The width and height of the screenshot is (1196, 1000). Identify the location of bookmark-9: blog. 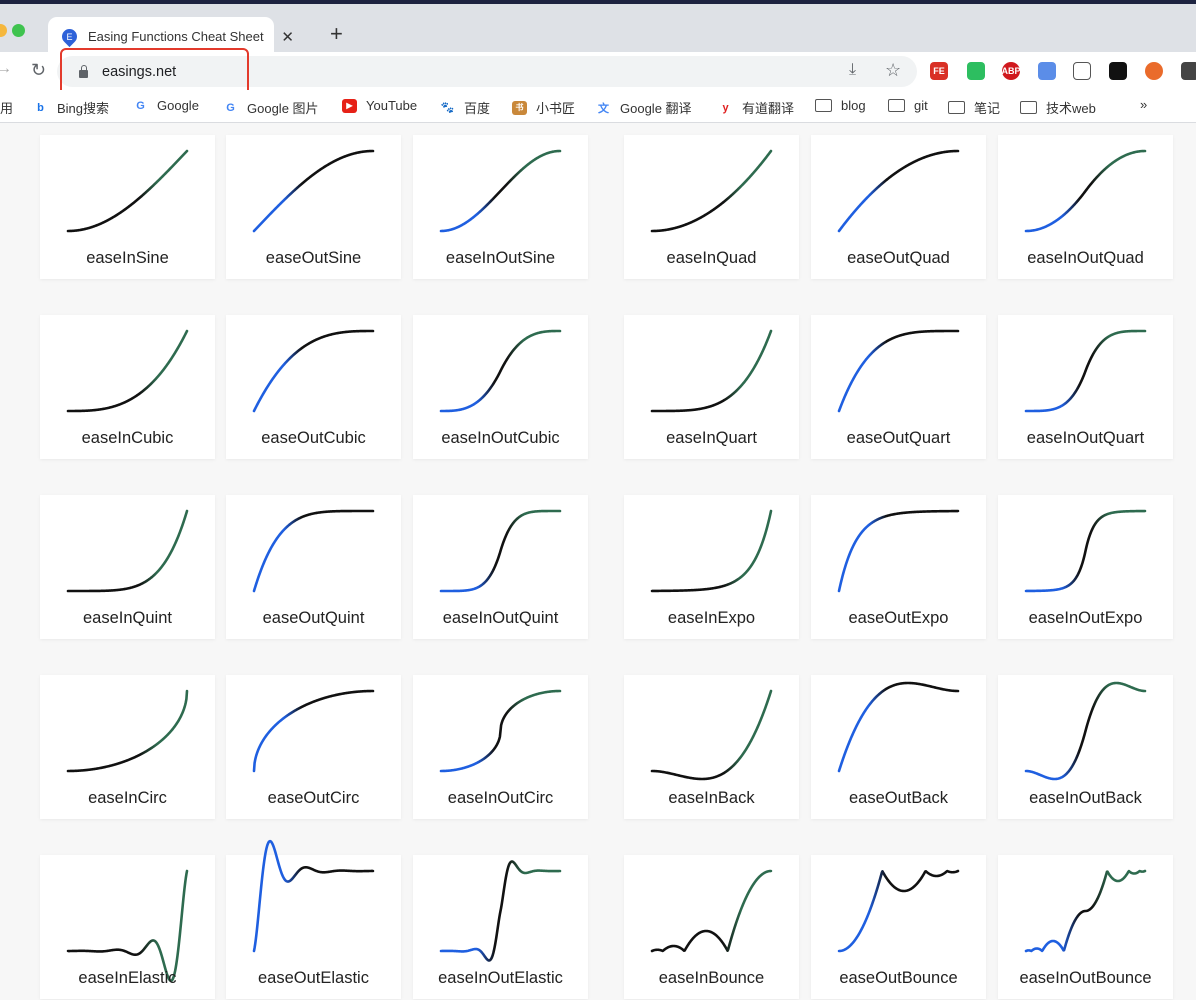
(840, 105).